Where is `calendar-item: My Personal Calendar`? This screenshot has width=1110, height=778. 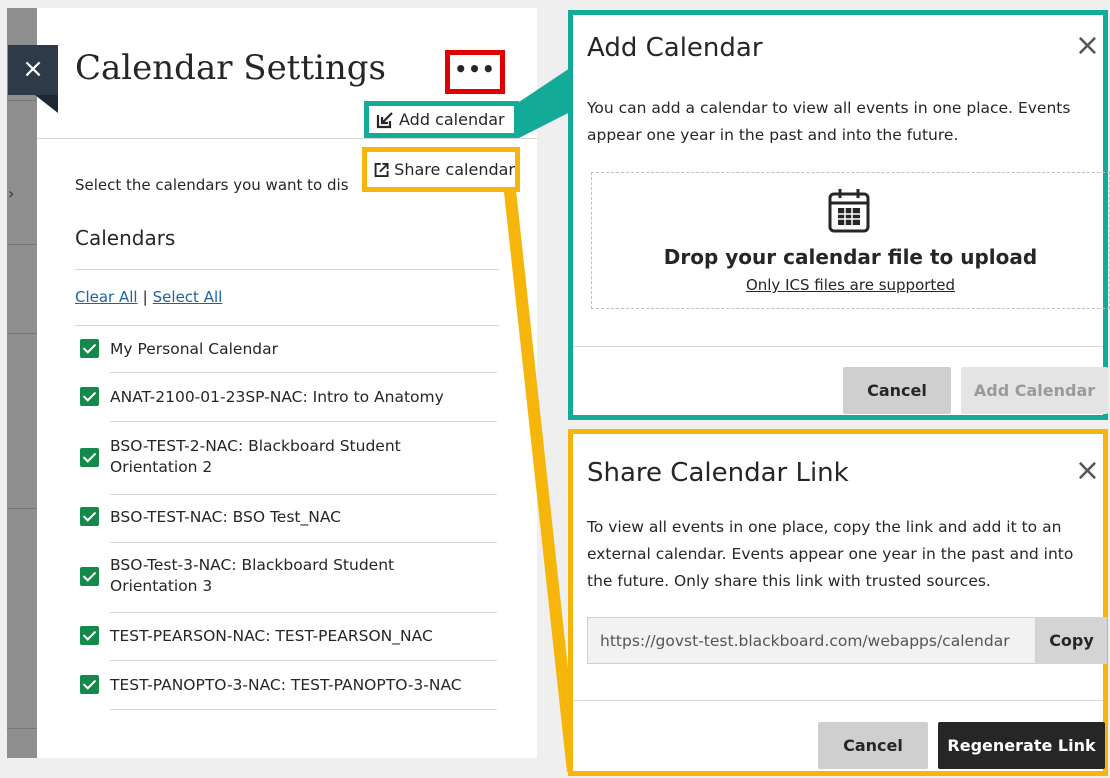 calendar-item: My Personal Calendar is located at coordinates (179, 348).